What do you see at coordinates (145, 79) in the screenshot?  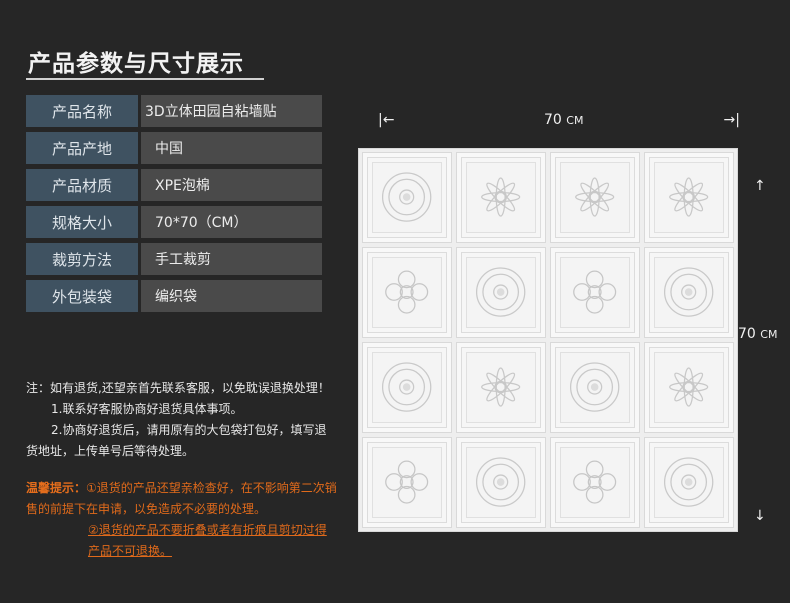 I see `title-underline` at bounding box center [145, 79].